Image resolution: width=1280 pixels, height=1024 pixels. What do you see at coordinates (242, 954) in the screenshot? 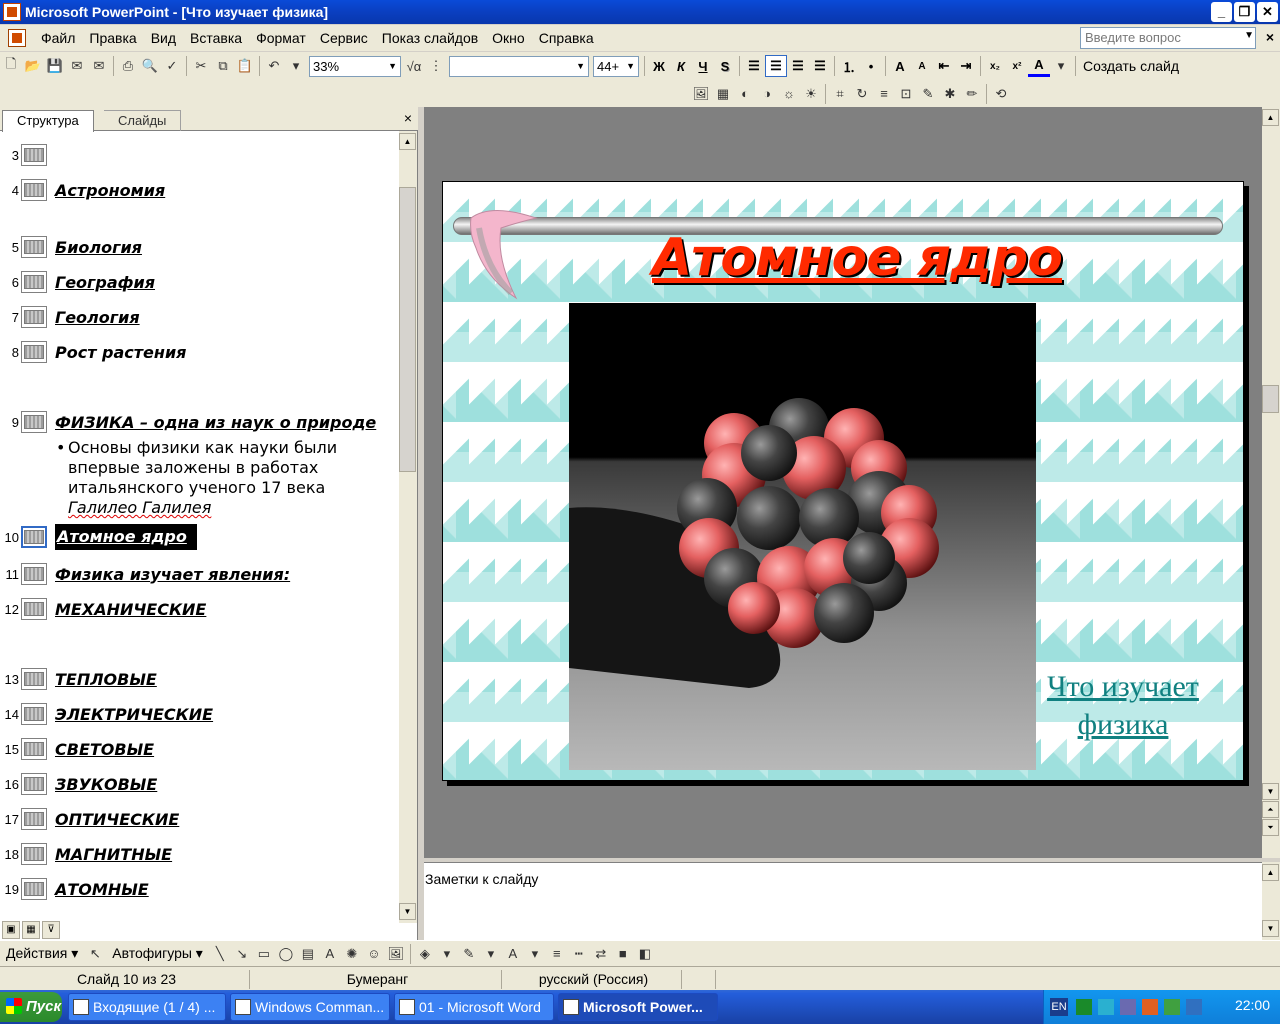
I see `arrow-icon: ↘` at bounding box center [242, 954].